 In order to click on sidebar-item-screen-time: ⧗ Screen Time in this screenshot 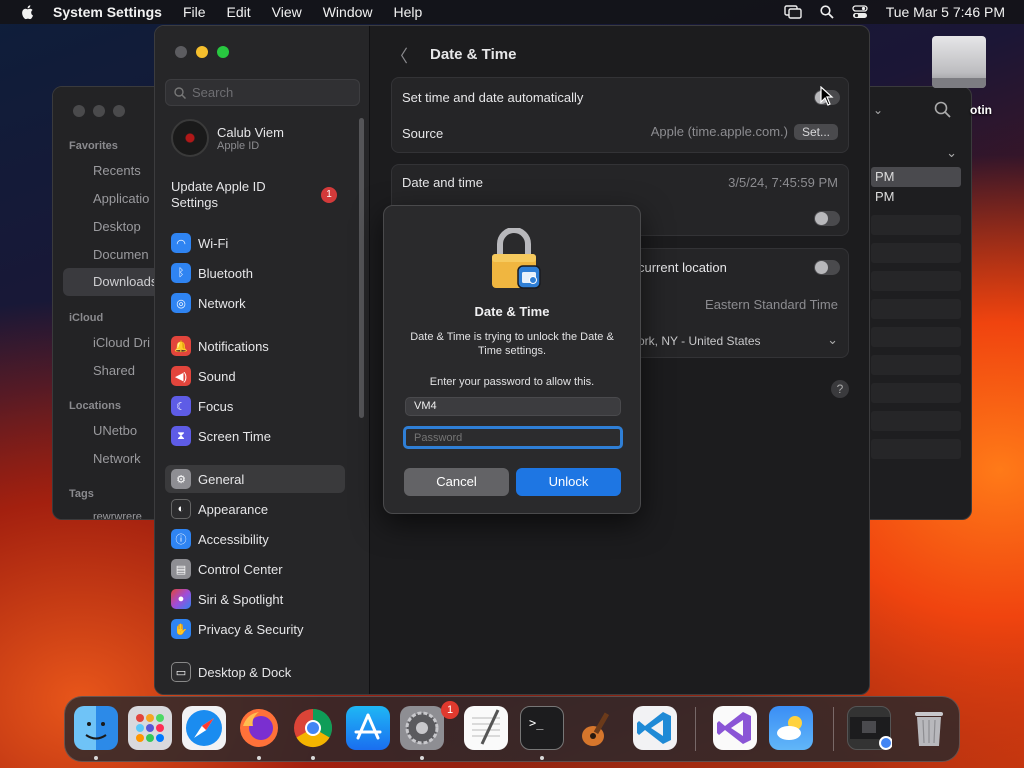, I will do `click(221, 436)`.